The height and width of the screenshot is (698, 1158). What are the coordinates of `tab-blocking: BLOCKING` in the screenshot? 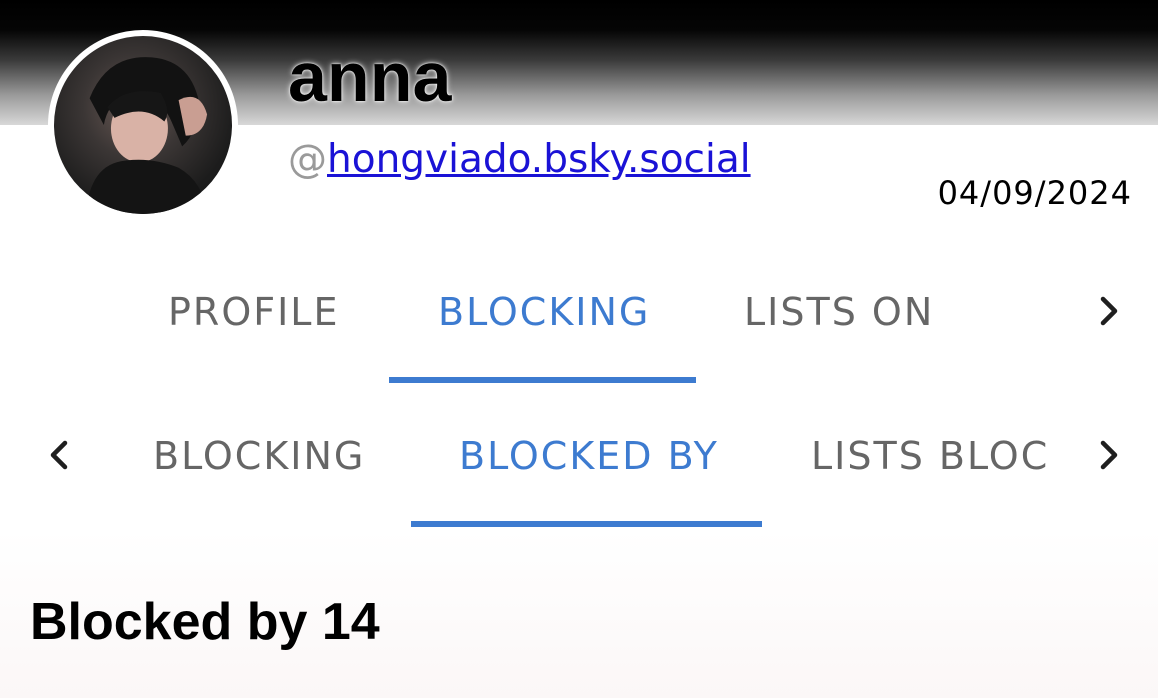 It's located at (544, 312).